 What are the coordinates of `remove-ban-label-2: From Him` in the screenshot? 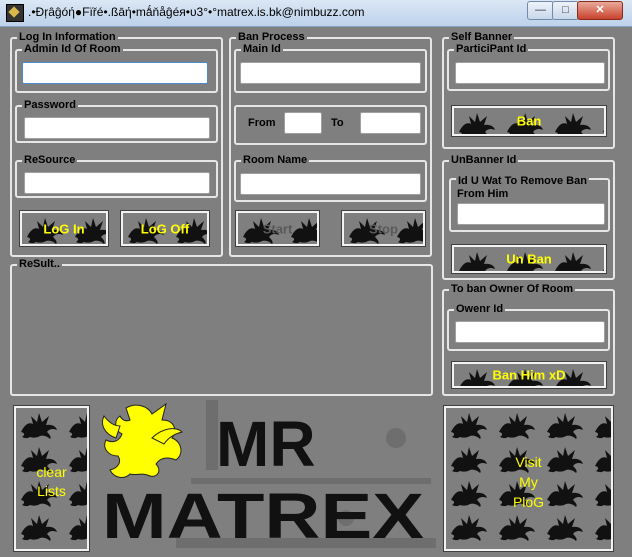 It's located at (483, 194).